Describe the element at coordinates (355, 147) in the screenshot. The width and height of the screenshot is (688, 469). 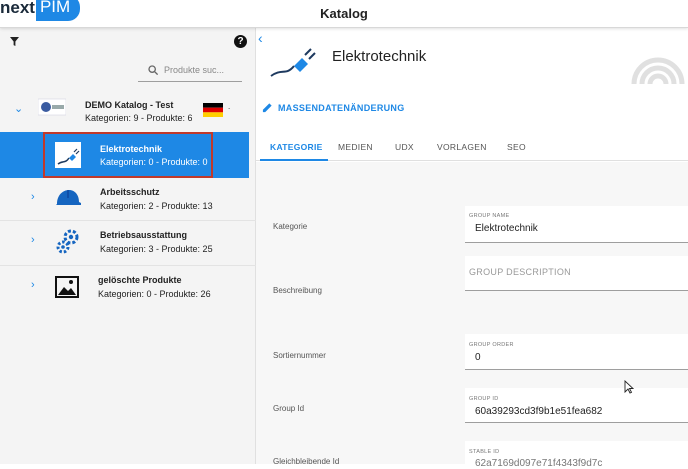
I see `tab-medien: MEDIEN` at that location.